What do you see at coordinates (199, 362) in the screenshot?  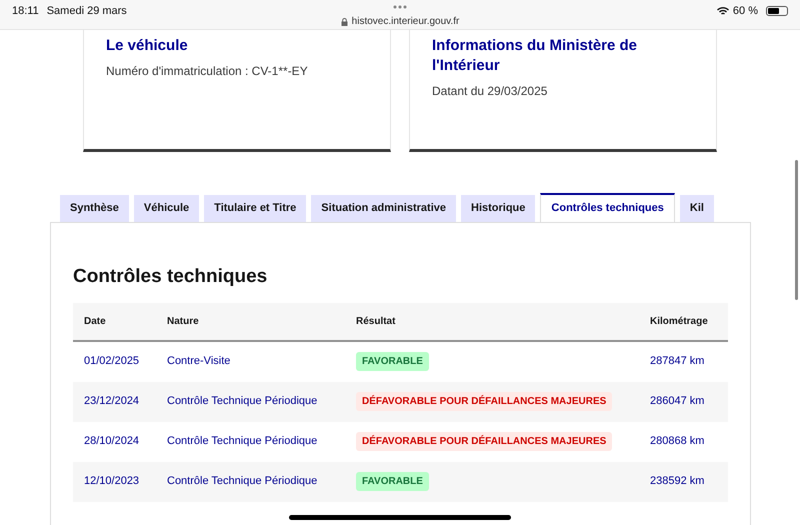 I see `table-cell-text: Contre-Visite` at bounding box center [199, 362].